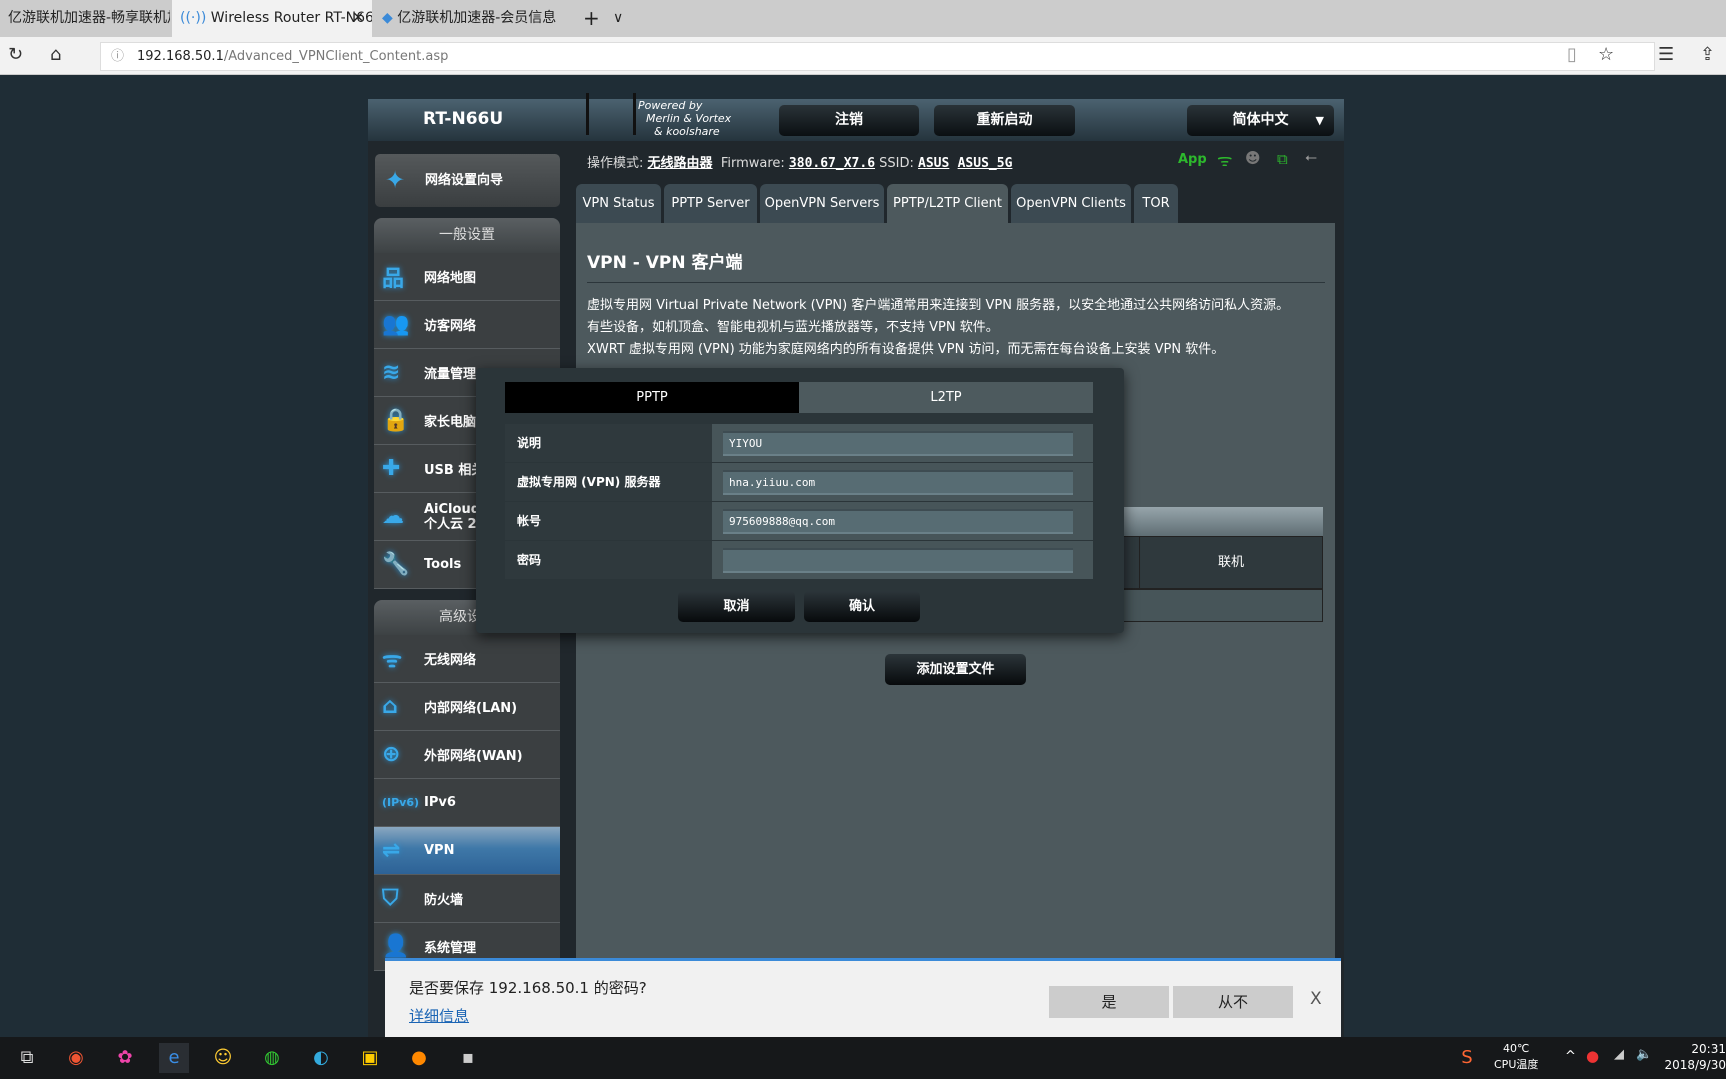 The height and width of the screenshot is (1079, 1726). What do you see at coordinates (1644, 1054) in the screenshot?
I see `volume-icon: 🔈` at bounding box center [1644, 1054].